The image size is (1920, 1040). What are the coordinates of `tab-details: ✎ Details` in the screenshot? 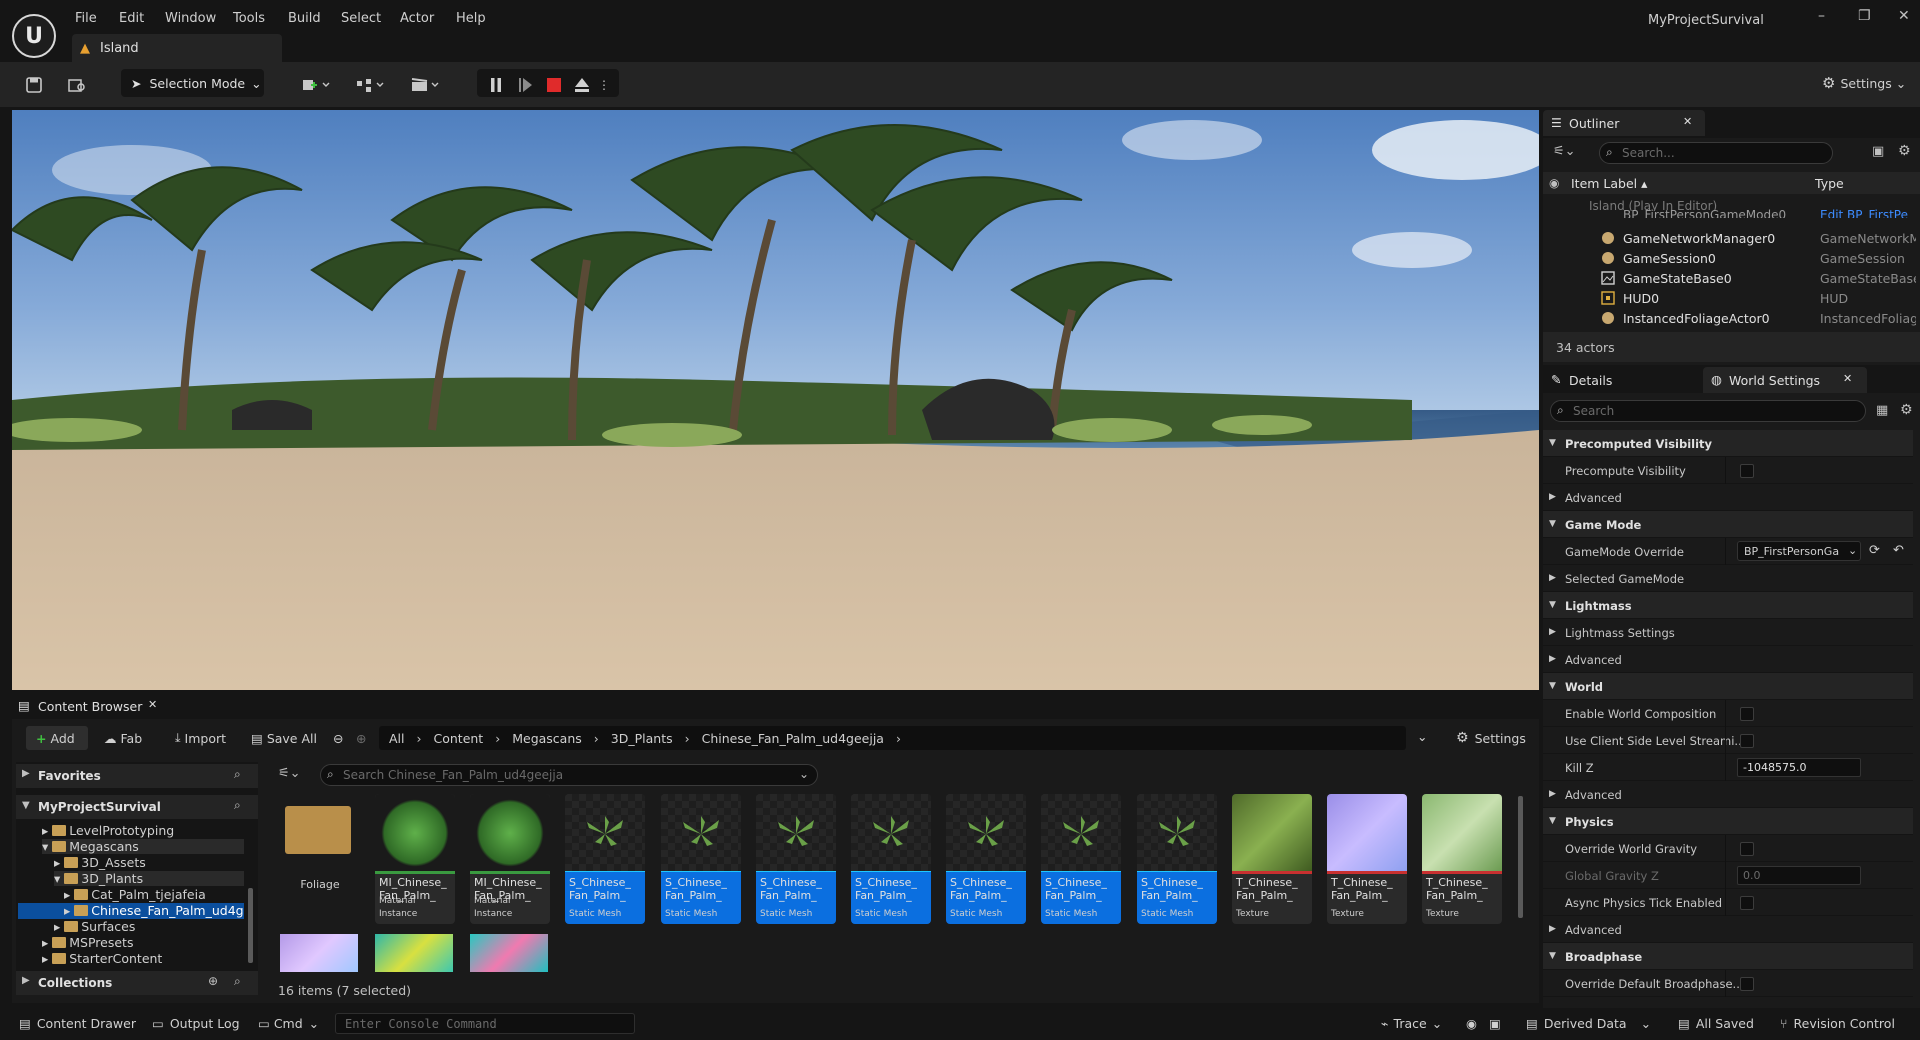 It's located at (1621, 380).